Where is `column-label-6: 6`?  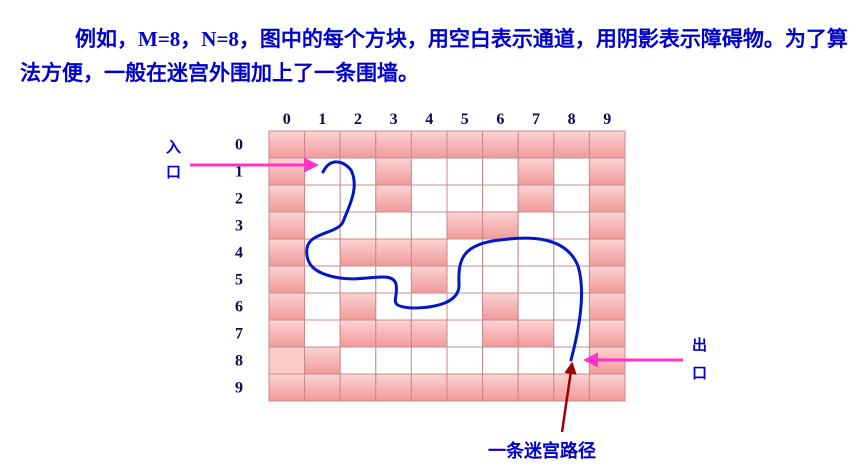 column-label-6: 6 is located at coordinates (500, 119).